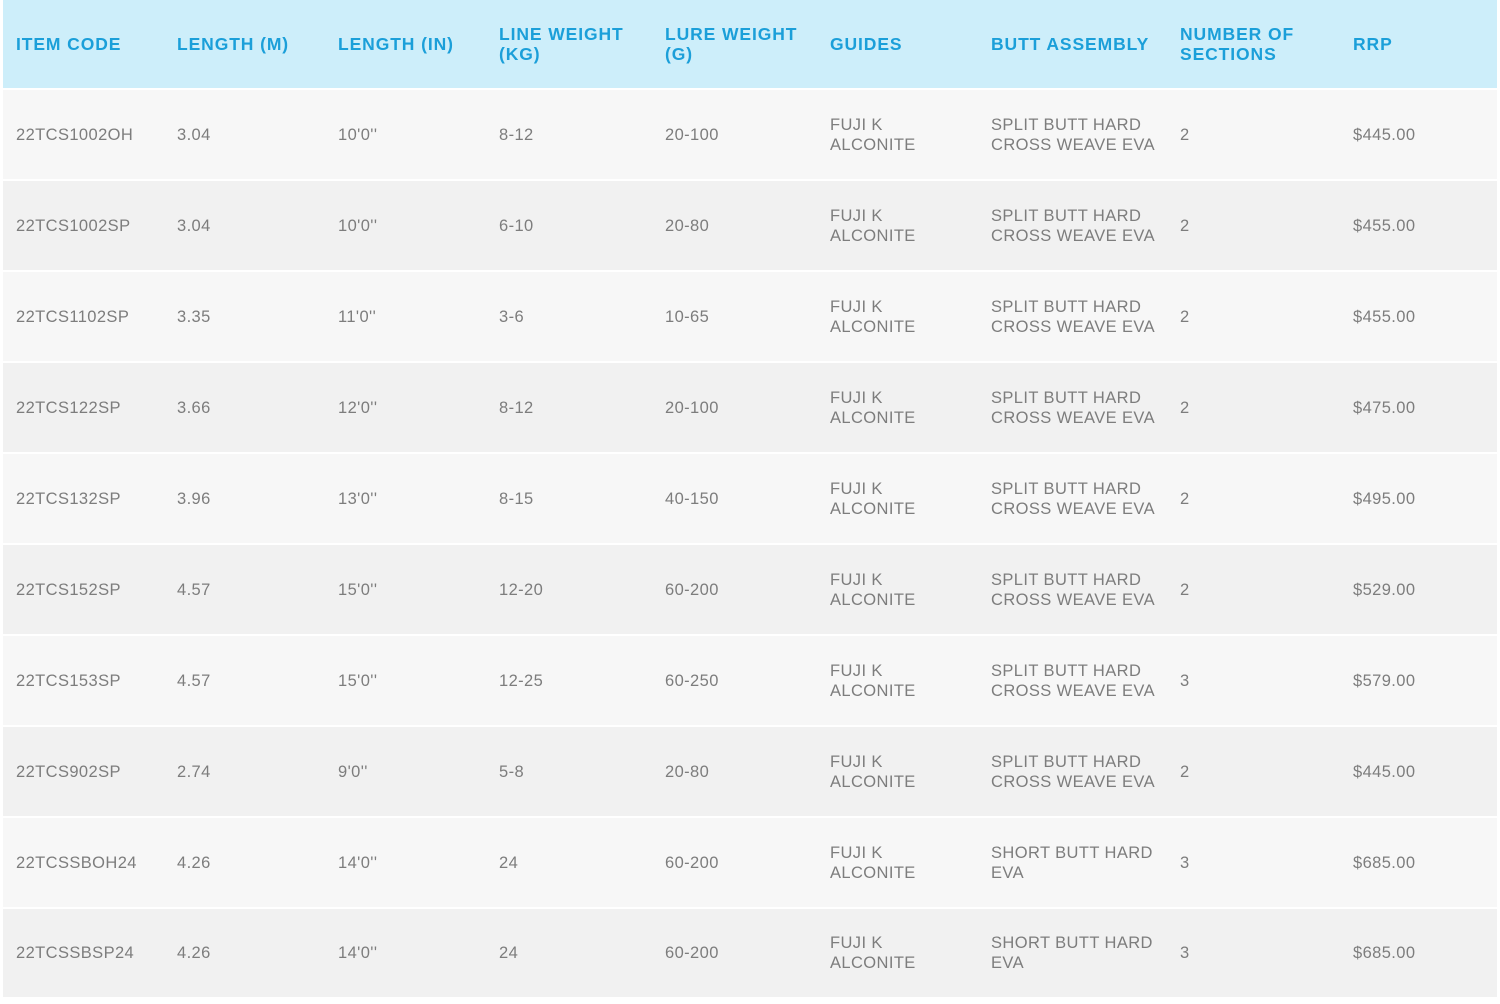 The image size is (1500, 1004). I want to click on header-number-of-sections: NUMBER OF SECTIONS, so click(1253, 45).